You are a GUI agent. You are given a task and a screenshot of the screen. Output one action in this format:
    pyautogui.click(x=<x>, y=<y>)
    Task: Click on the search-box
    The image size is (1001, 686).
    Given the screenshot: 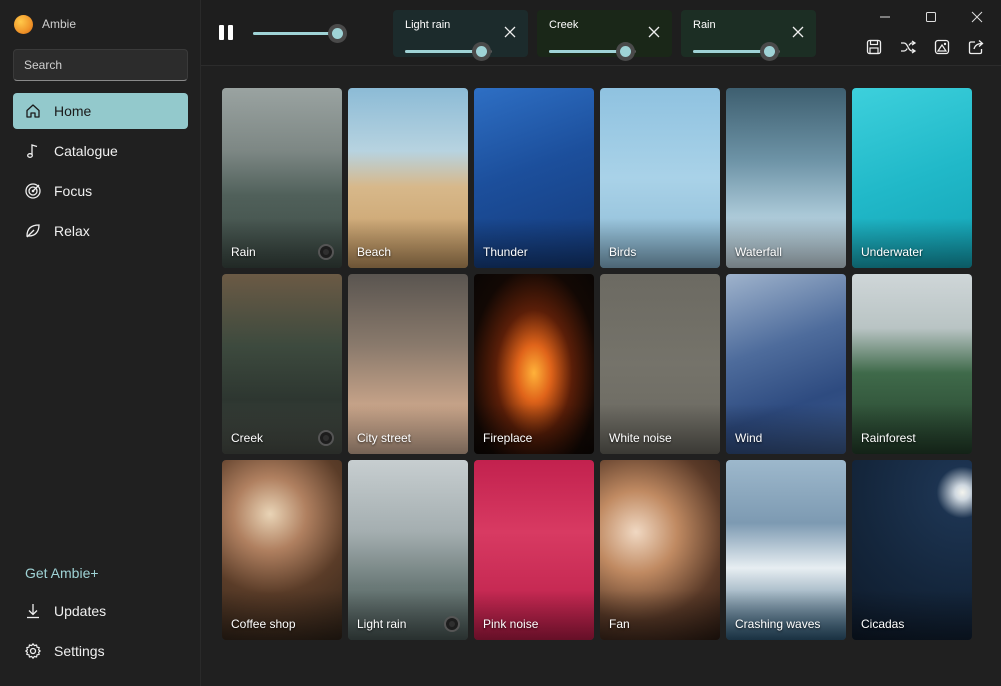 What is the action you would take?
    pyautogui.click(x=100, y=65)
    